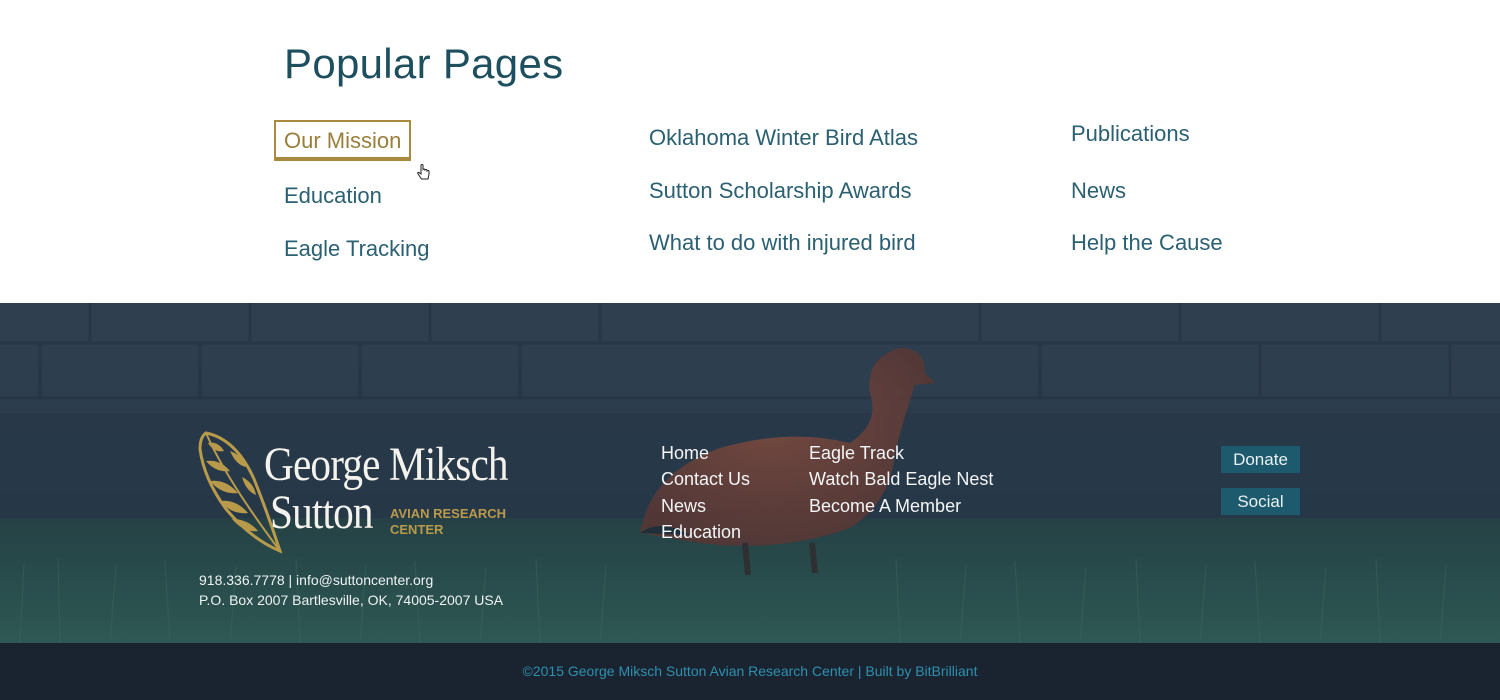 The width and height of the screenshot is (1500, 700). What do you see at coordinates (448, 522) in the screenshot?
I see `logo-subtitle: AVIAN RESEARCH CENTER` at bounding box center [448, 522].